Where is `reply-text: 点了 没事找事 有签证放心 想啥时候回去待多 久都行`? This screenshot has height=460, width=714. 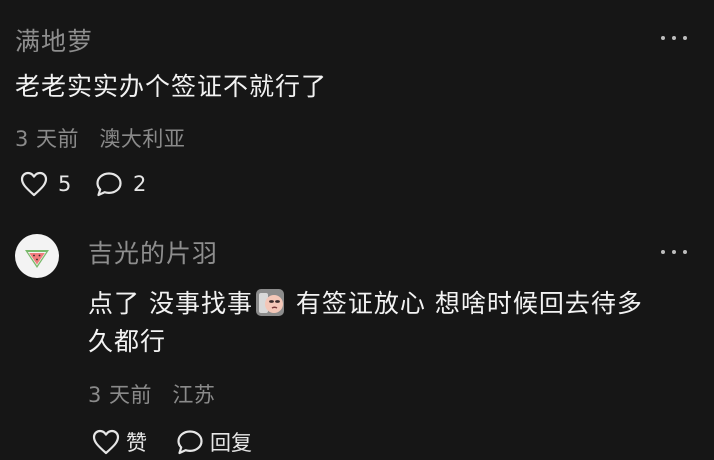 reply-text: 点了 没事找事 有签证放心 想啥时候回去待多 久都行 is located at coordinates (393, 323).